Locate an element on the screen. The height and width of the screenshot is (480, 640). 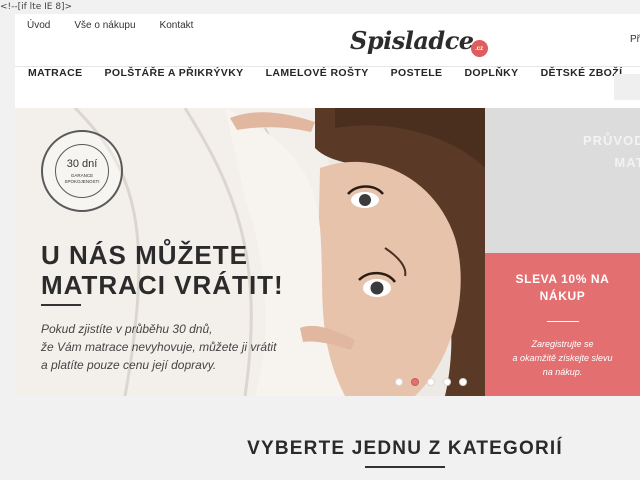
guarantee-stamp: 30 dní GARANCE SPOKOJENOSTI is located at coordinates (82, 171).